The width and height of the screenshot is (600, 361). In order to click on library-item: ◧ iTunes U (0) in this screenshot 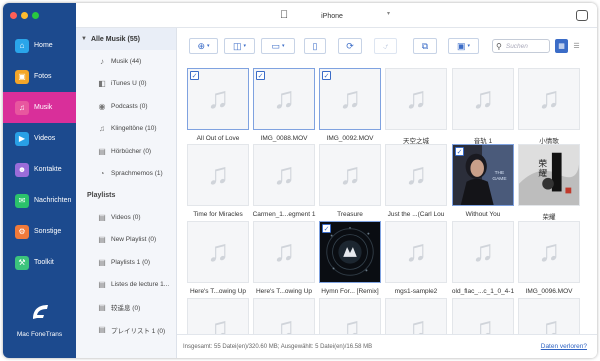, I will do `click(126, 84)`.